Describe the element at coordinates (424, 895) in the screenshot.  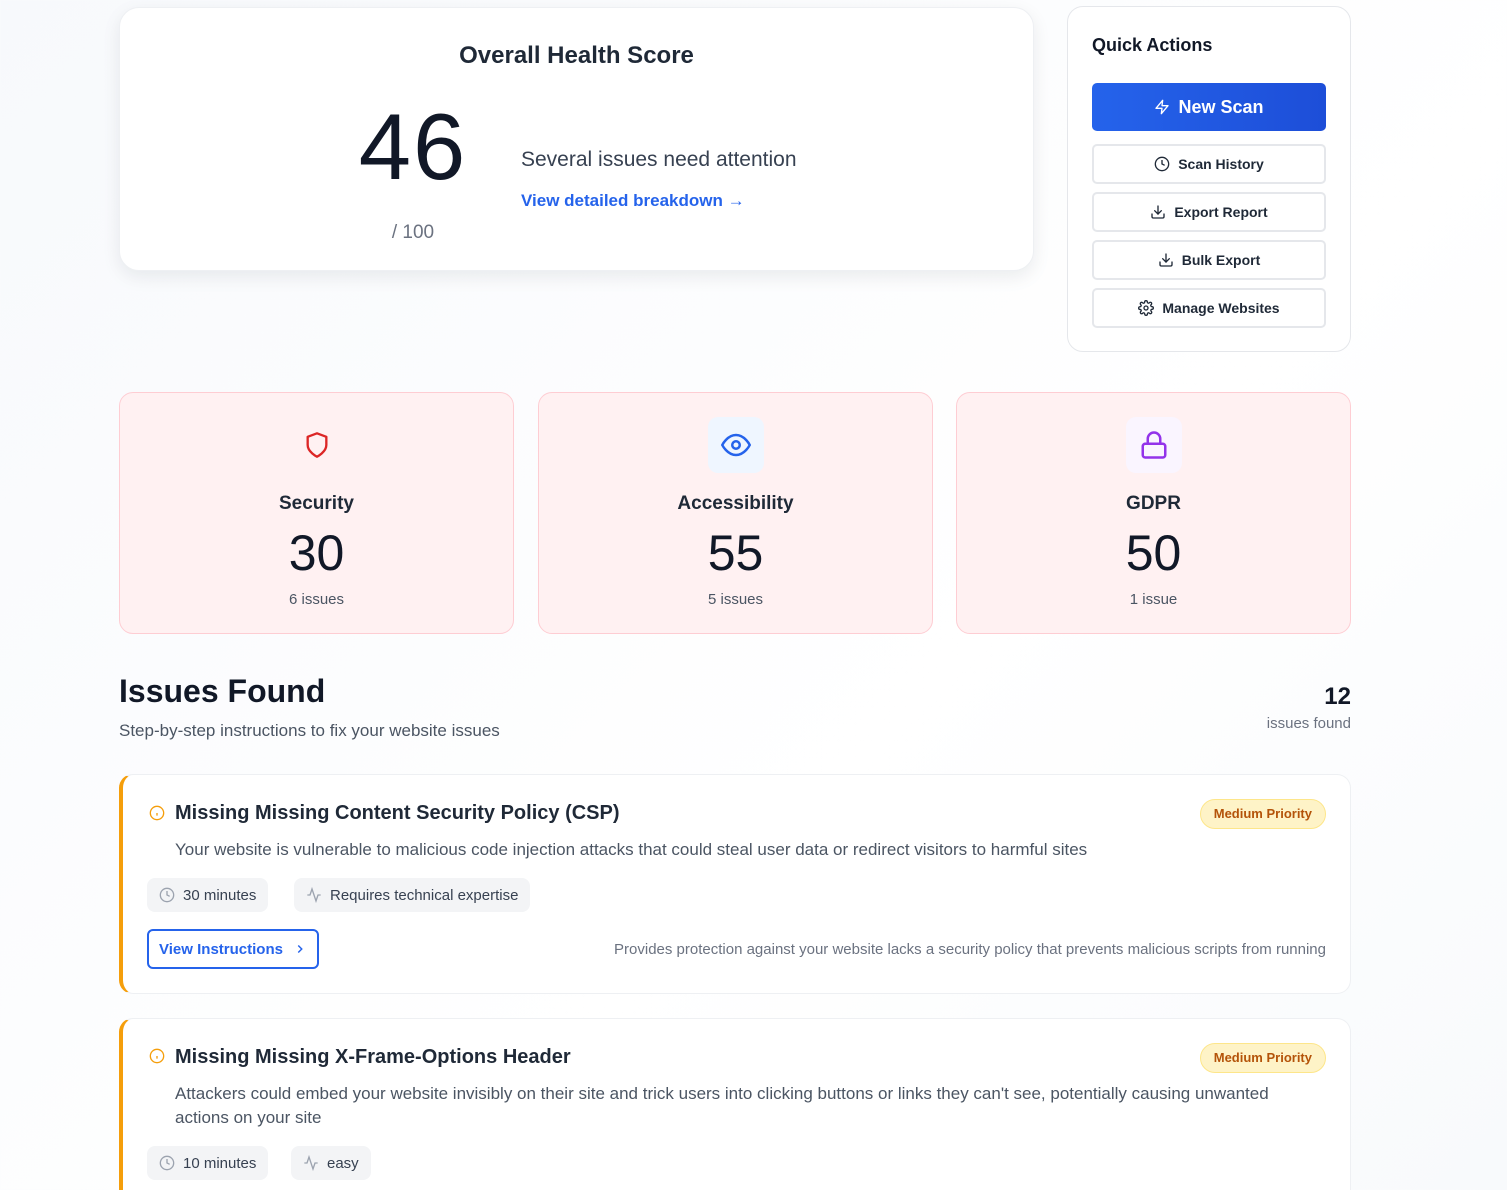
I see `difficulty-label: Requires technical expertise` at that location.